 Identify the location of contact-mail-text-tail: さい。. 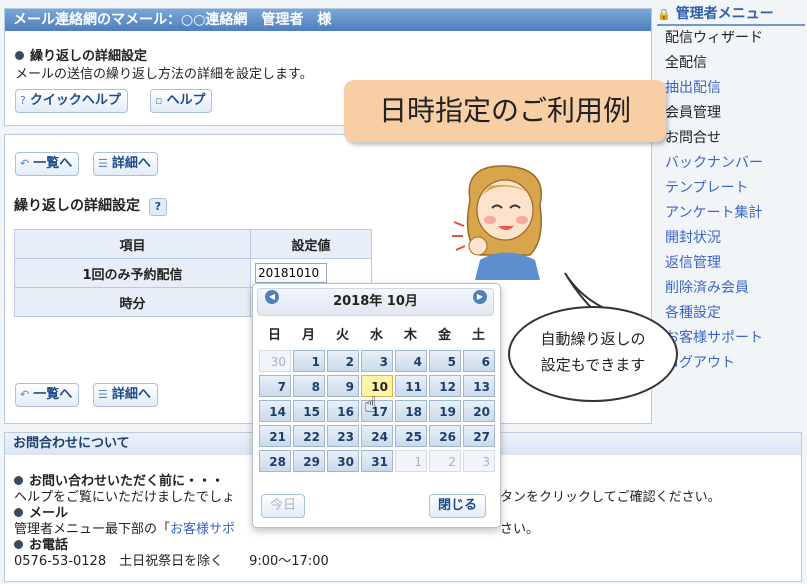
(520, 529).